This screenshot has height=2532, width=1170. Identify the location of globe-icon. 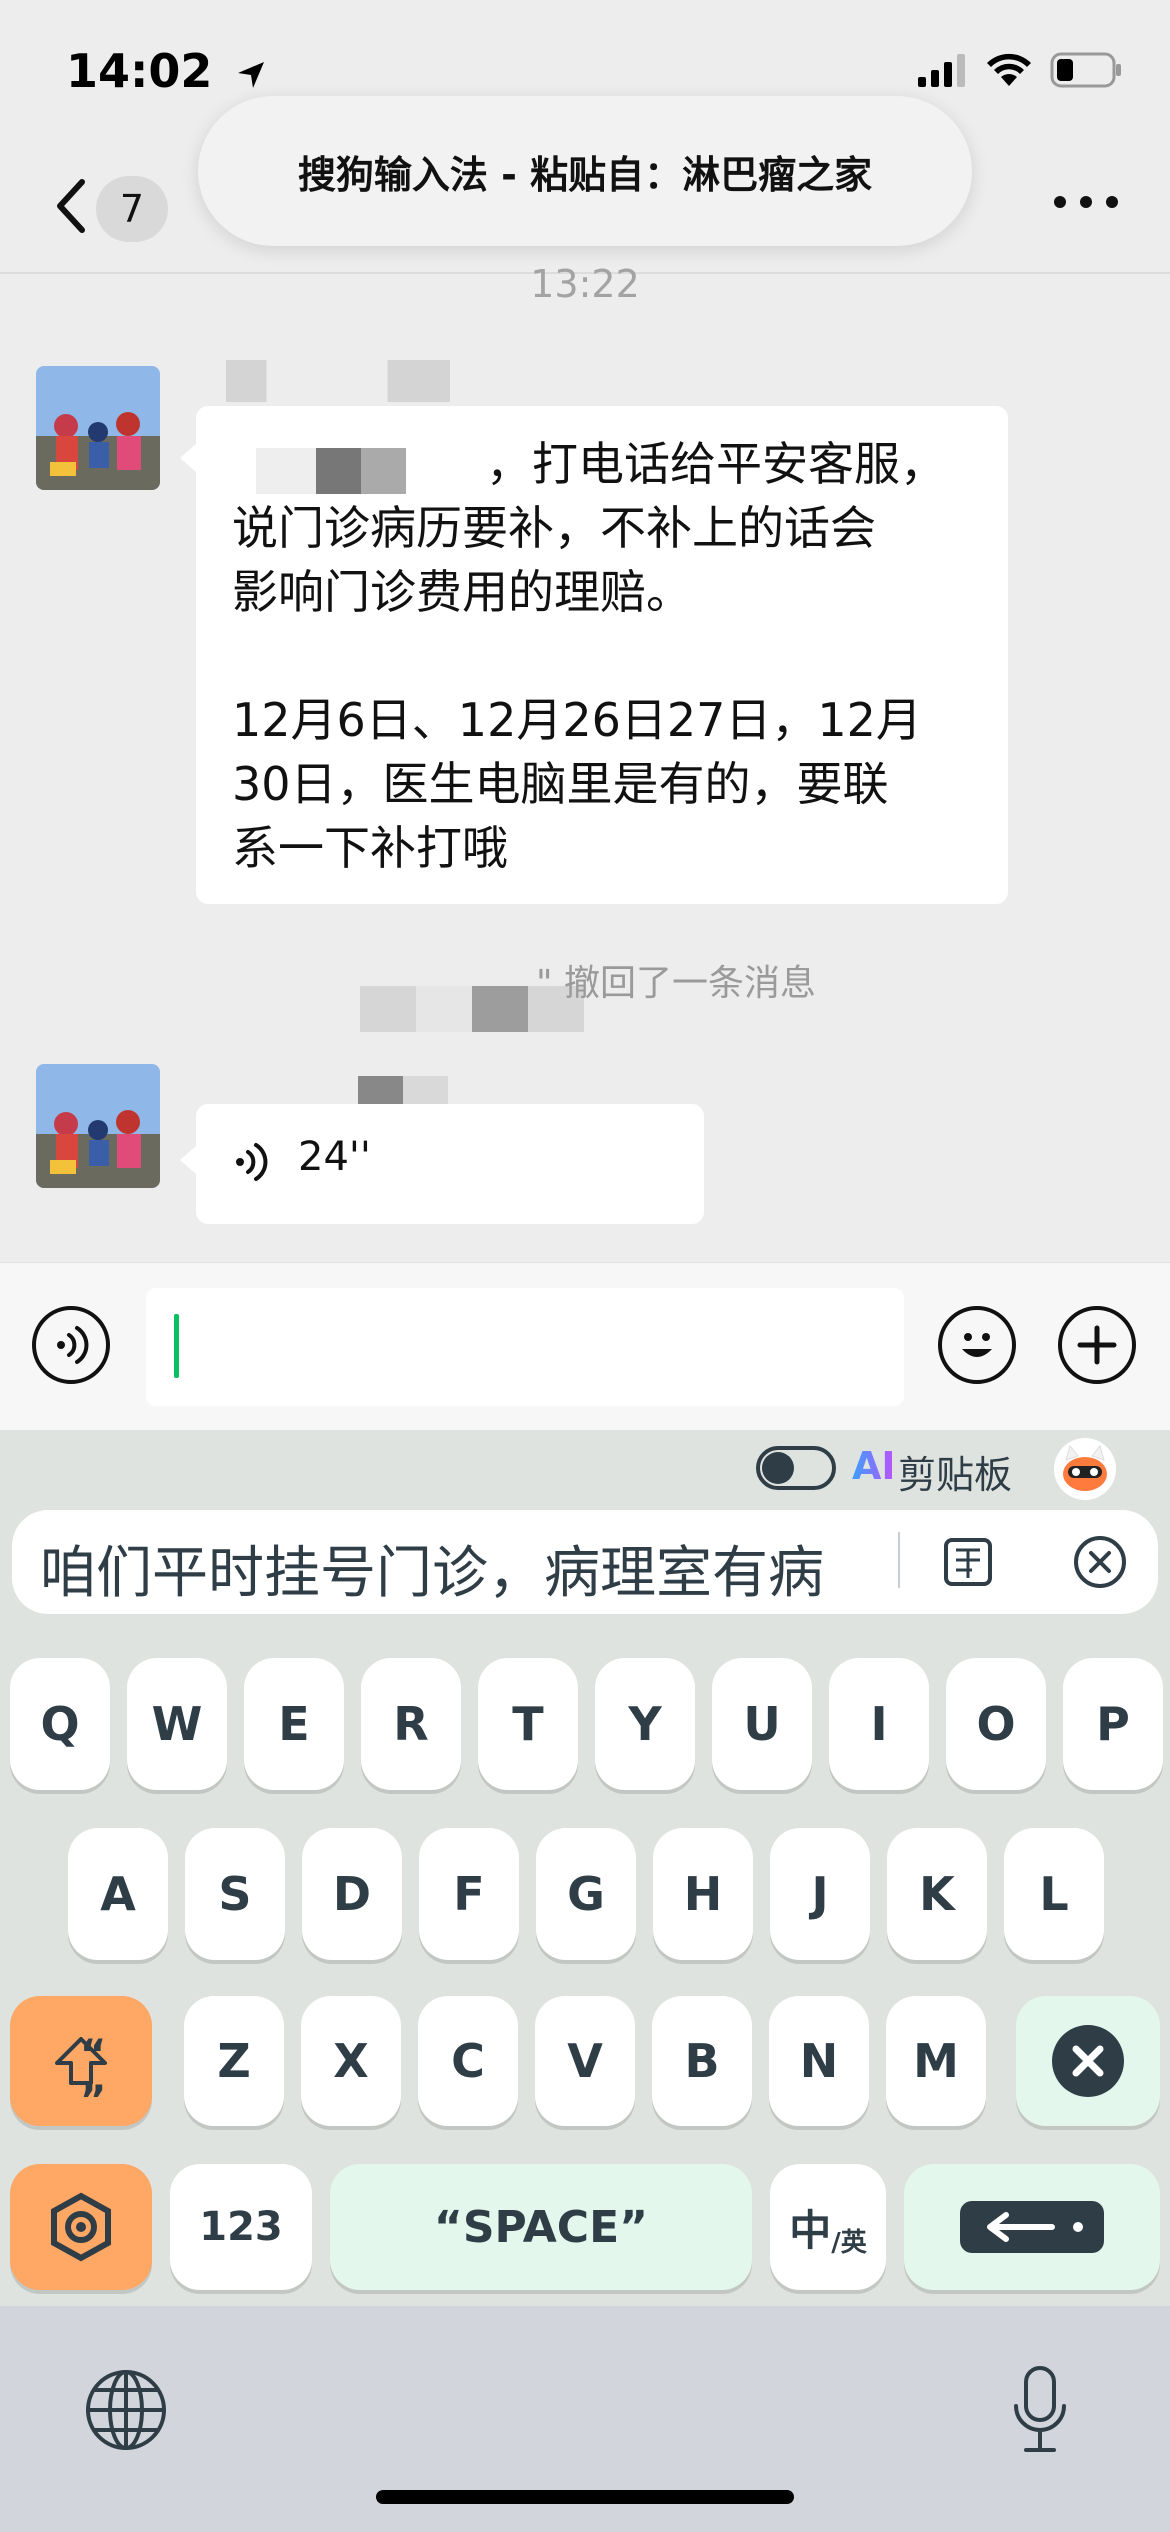
(126, 2410).